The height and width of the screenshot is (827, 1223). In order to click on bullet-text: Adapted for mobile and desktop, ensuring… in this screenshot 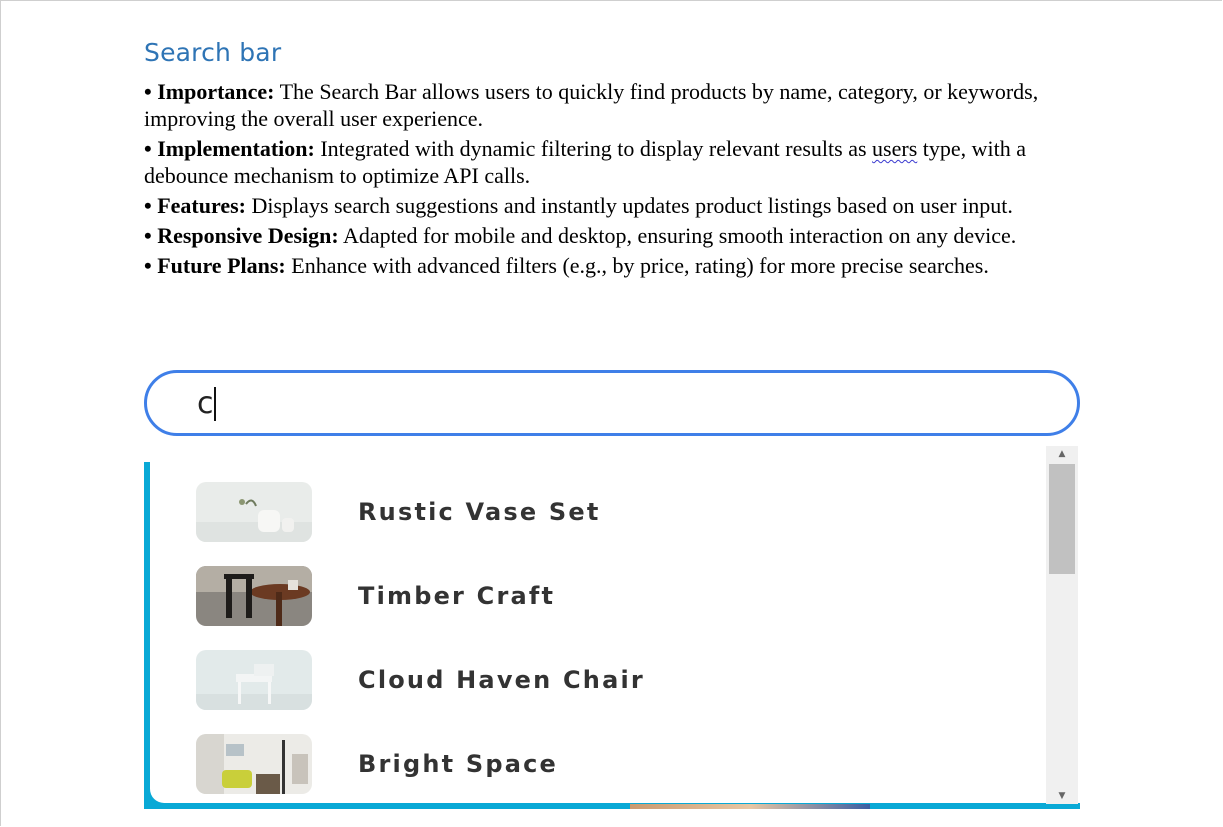, I will do `click(677, 235)`.